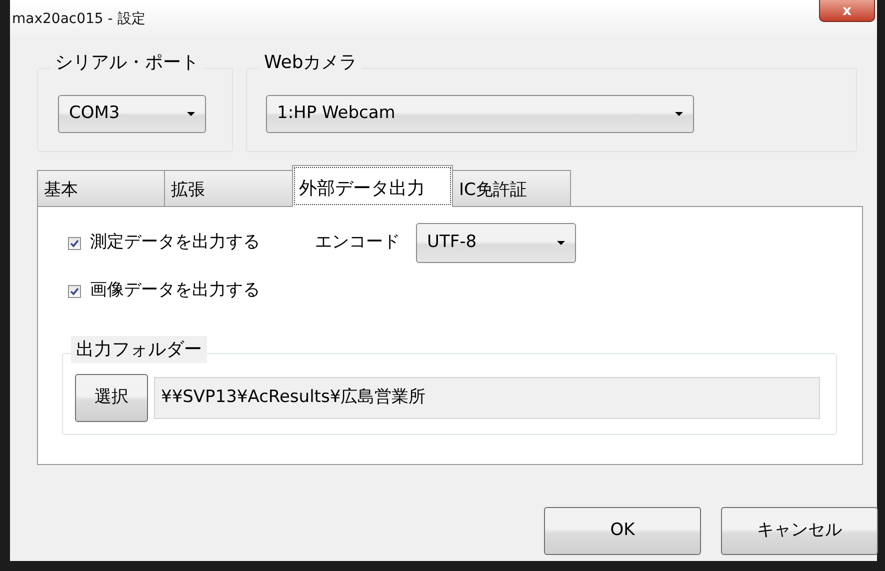 Image resolution: width=885 pixels, height=571 pixels. I want to click on ok-button: OK, so click(622, 531).